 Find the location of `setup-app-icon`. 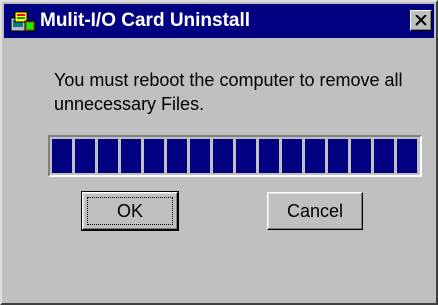

setup-app-icon is located at coordinates (23, 21).